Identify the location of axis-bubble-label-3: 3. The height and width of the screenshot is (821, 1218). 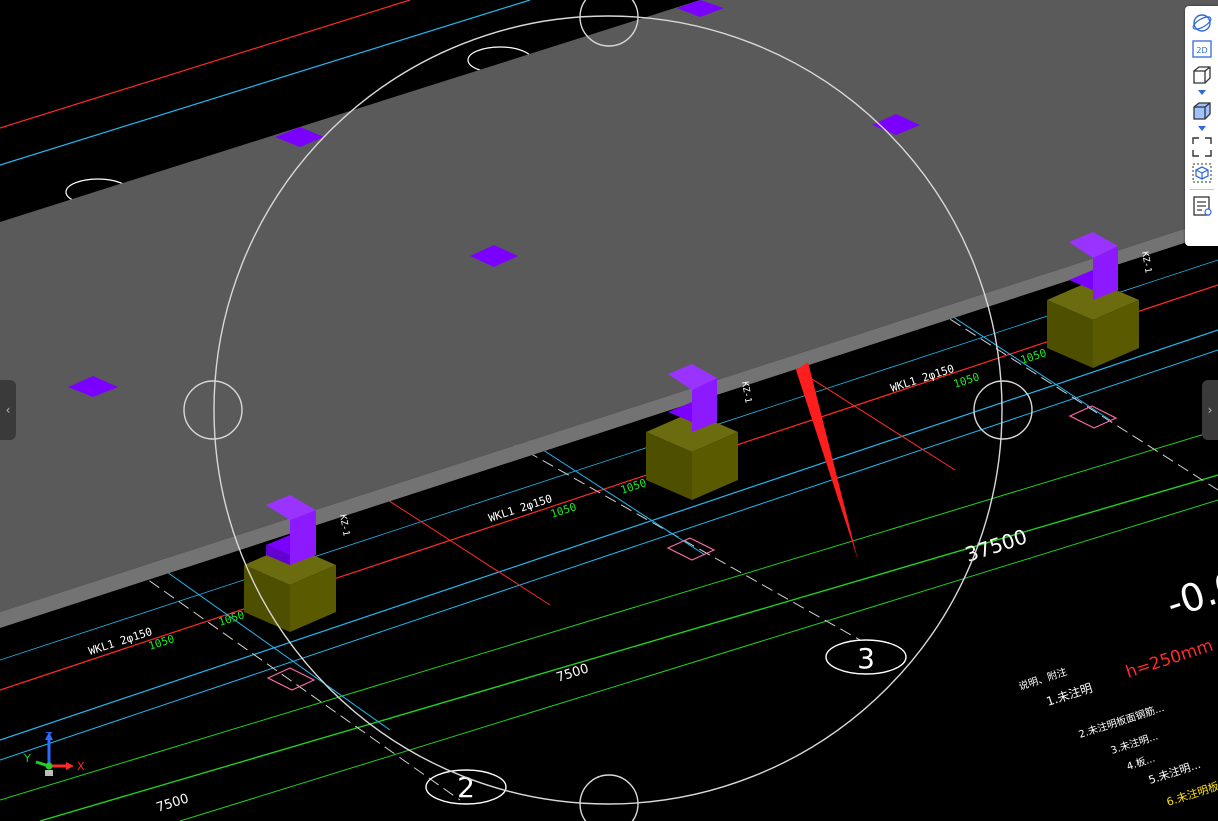
(866, 658).